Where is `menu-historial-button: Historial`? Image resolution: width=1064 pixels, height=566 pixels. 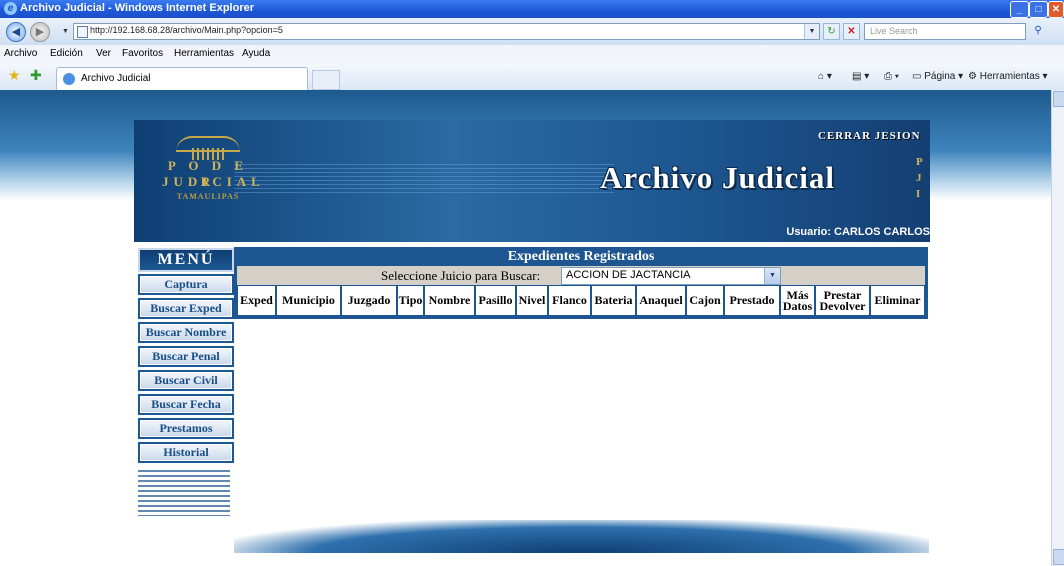 menu-historial-button: Historial is located at coordinates (186, 452).